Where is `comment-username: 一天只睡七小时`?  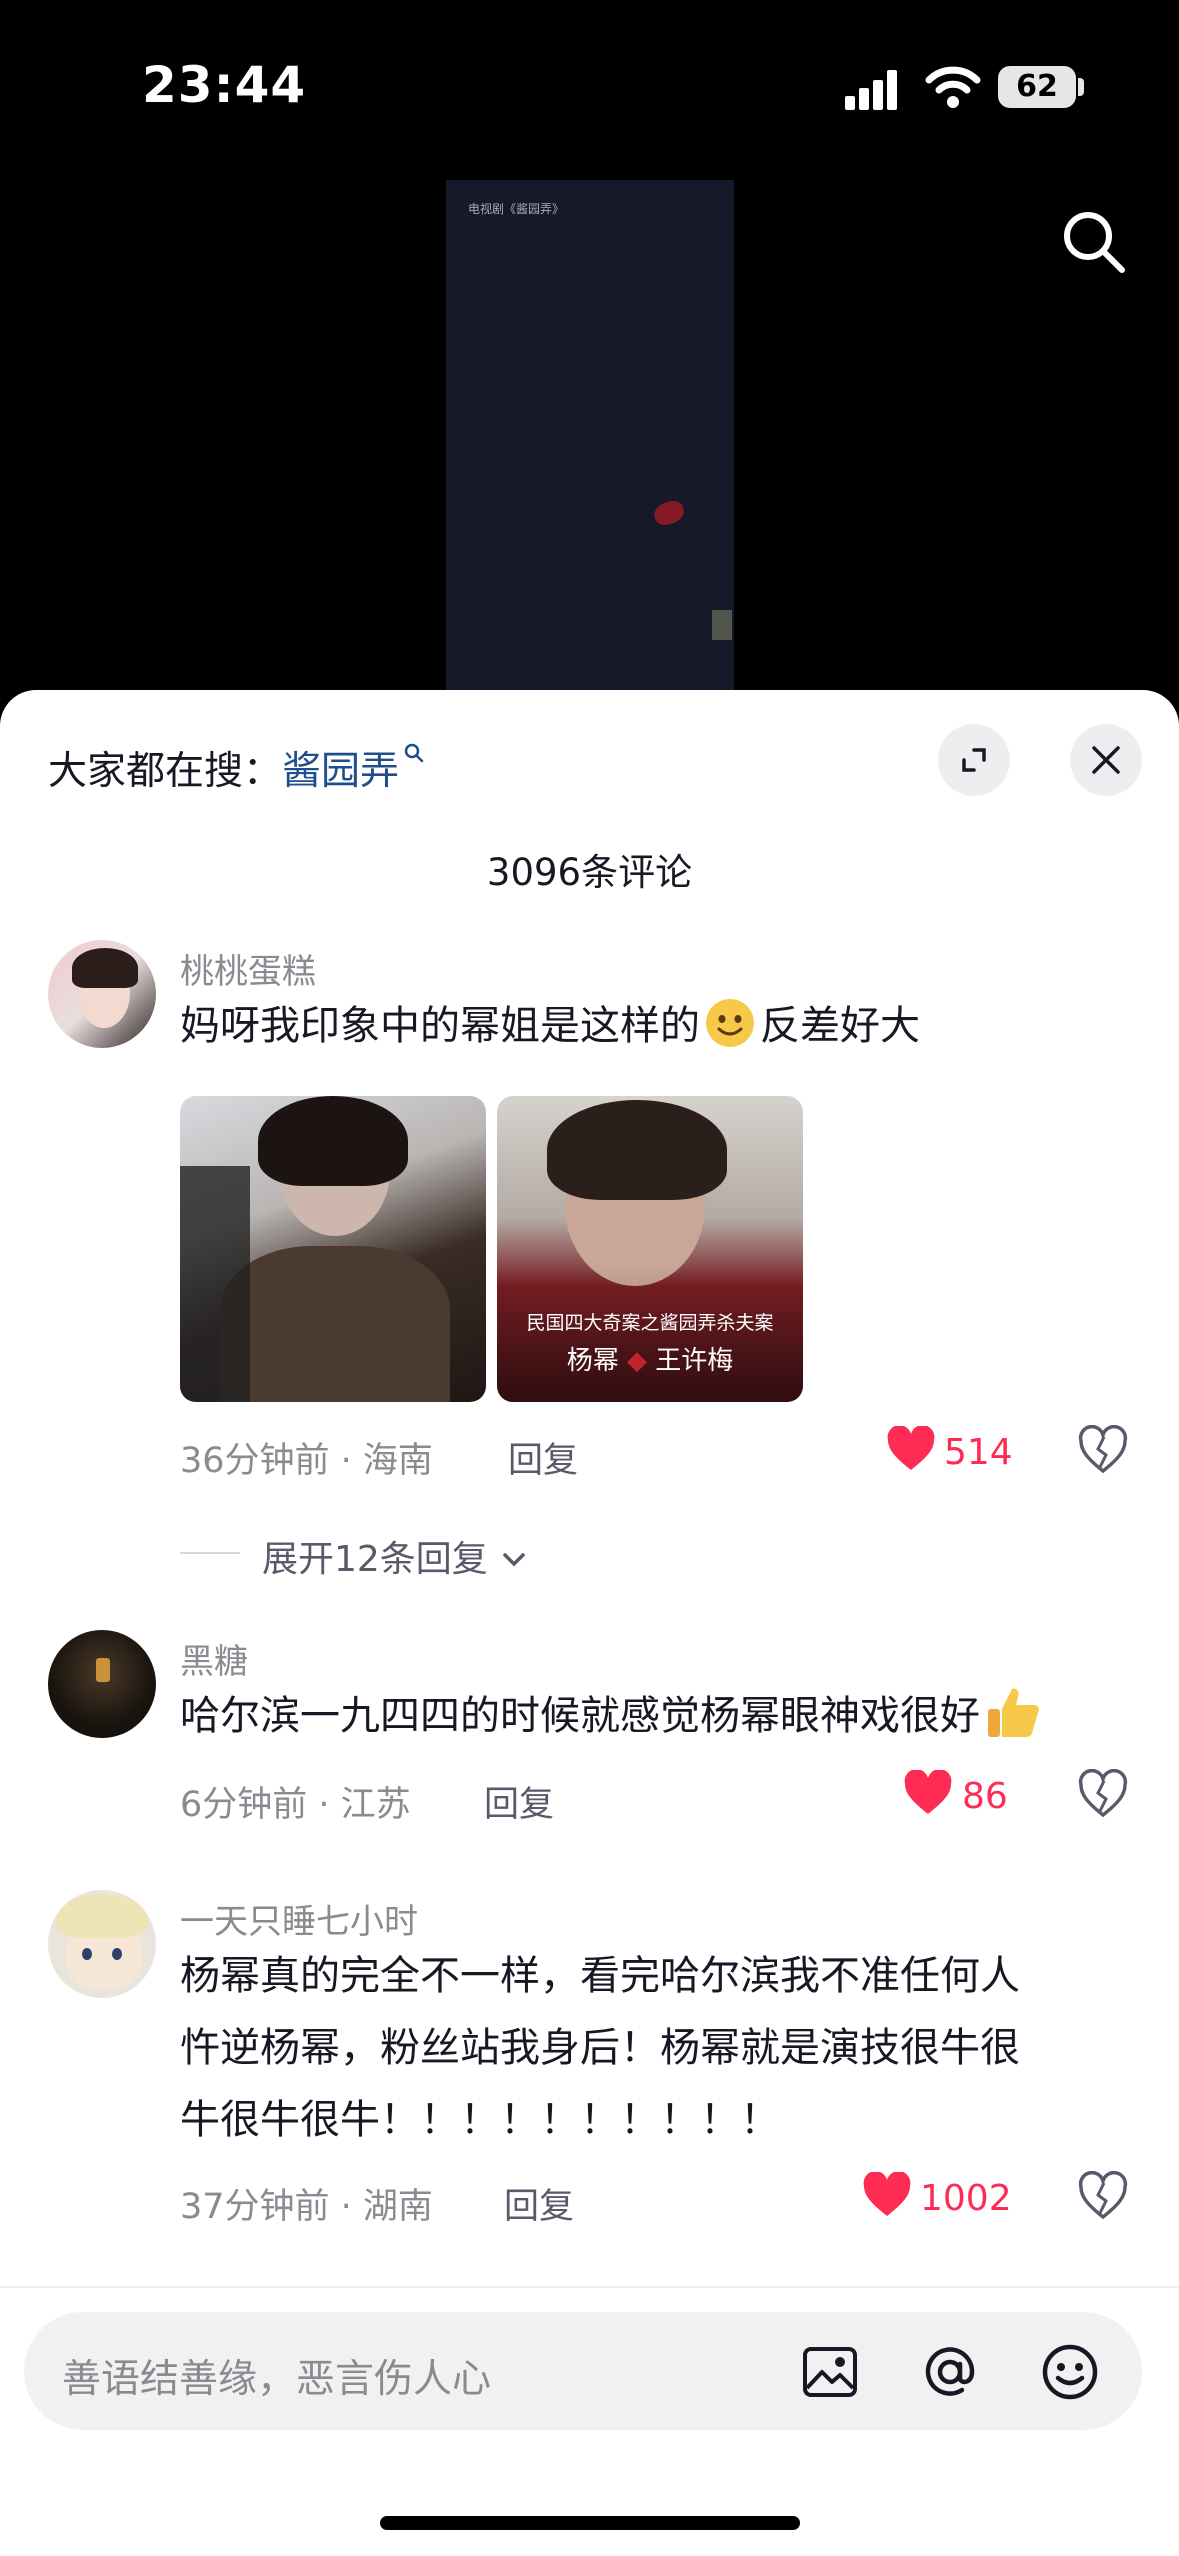
comment-username: 一天只睡七小时 is located at coordinates (299, 1918).